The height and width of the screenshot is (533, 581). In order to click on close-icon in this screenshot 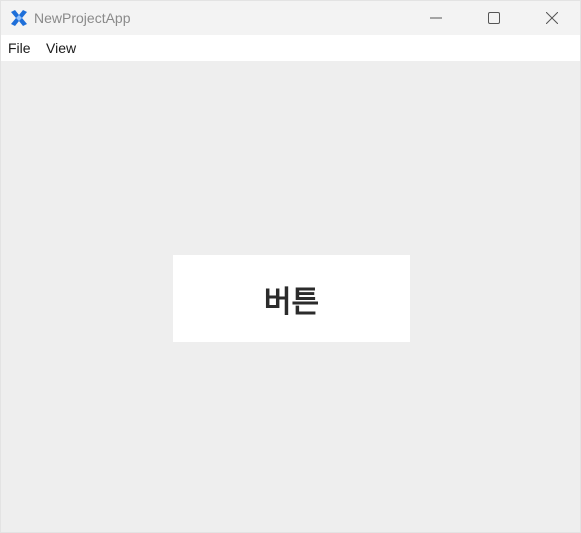, I will do `click(552, 18)`.